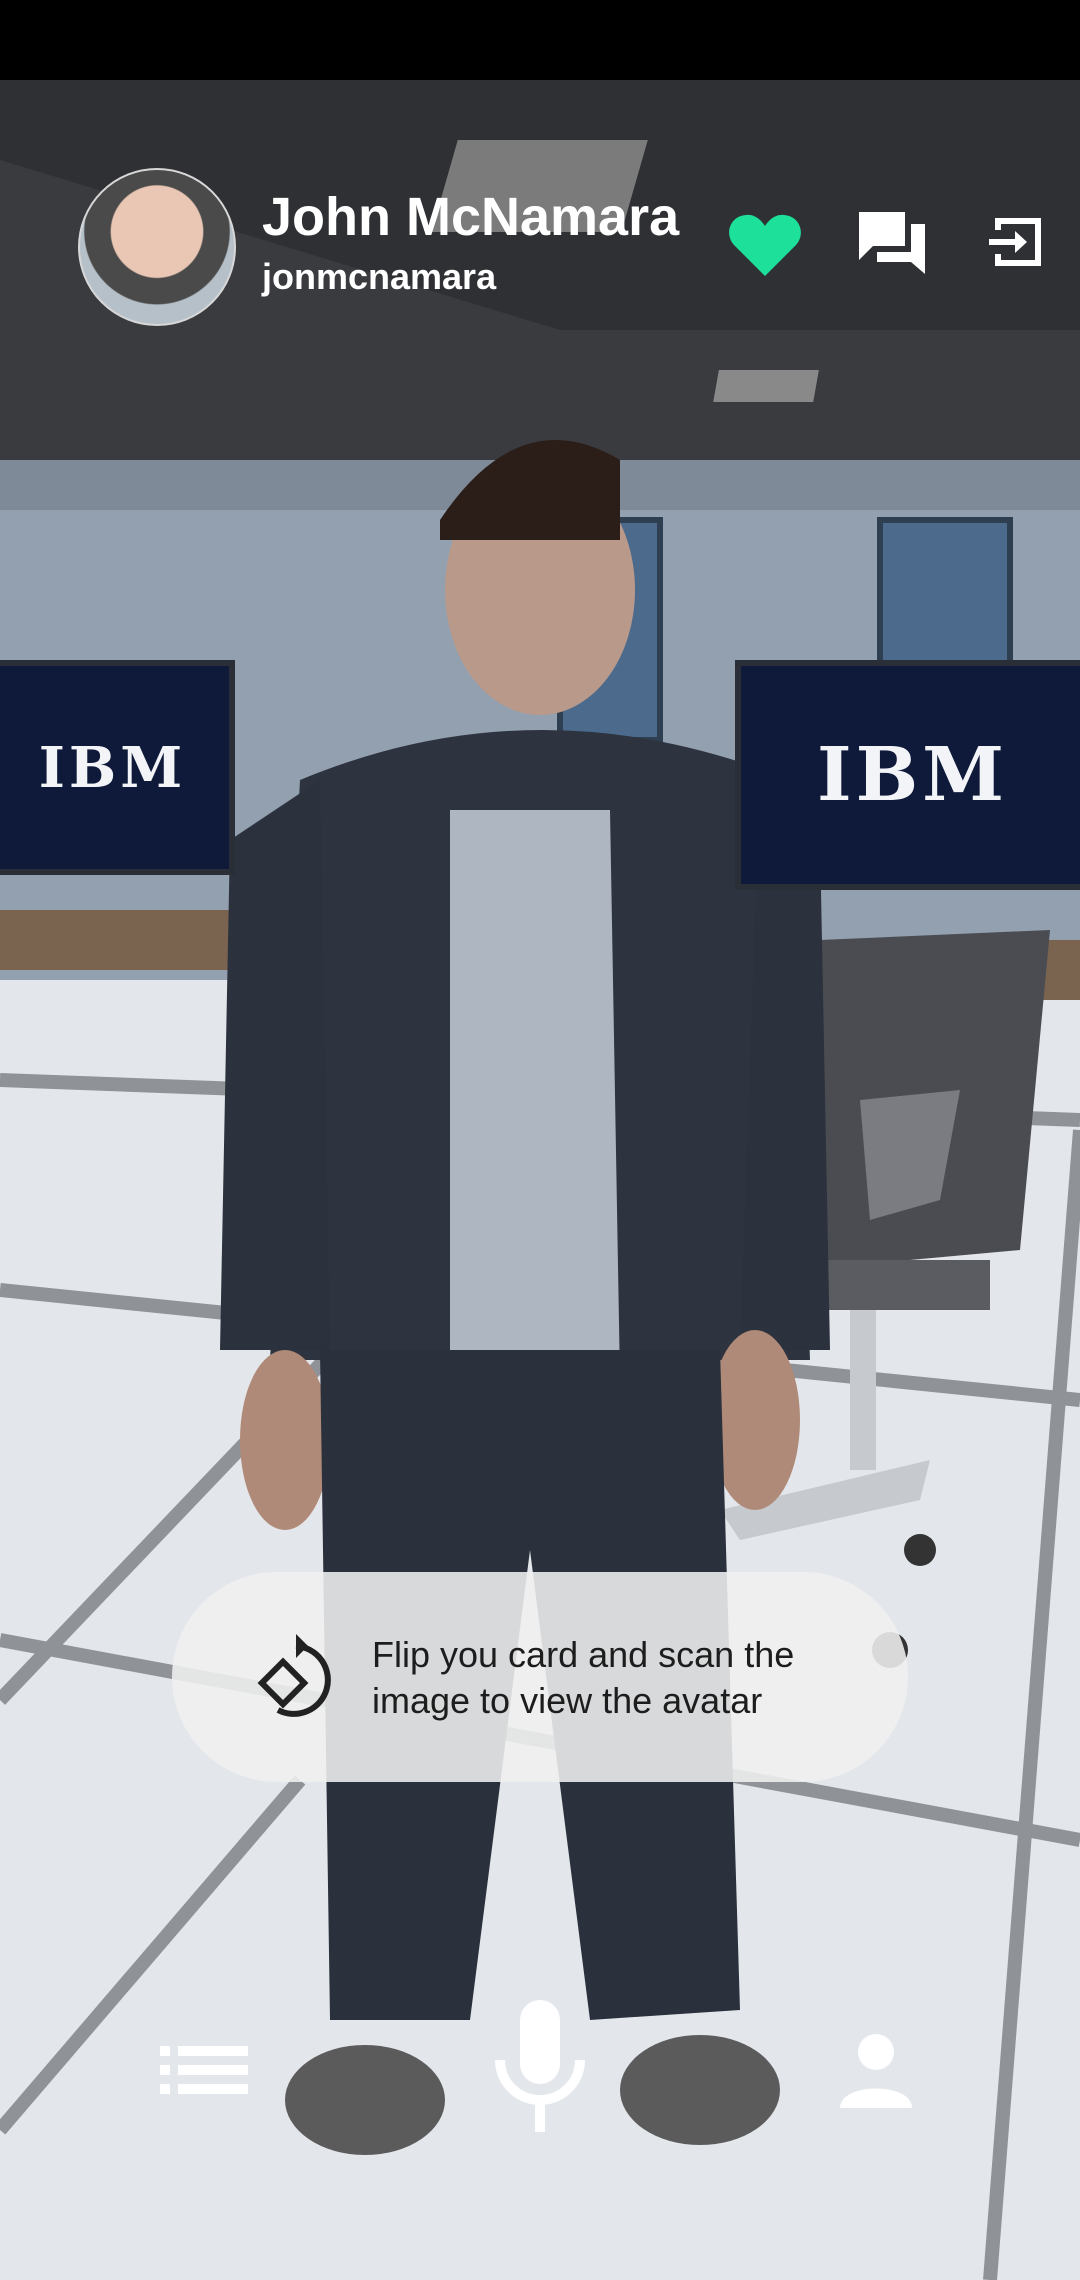 Image resolution: width=1080 pixels, height=2280 pixels. What do you see at coordinates (157, 247) in the screenshot?
I see `avatar` at bounding box center [157, 247].